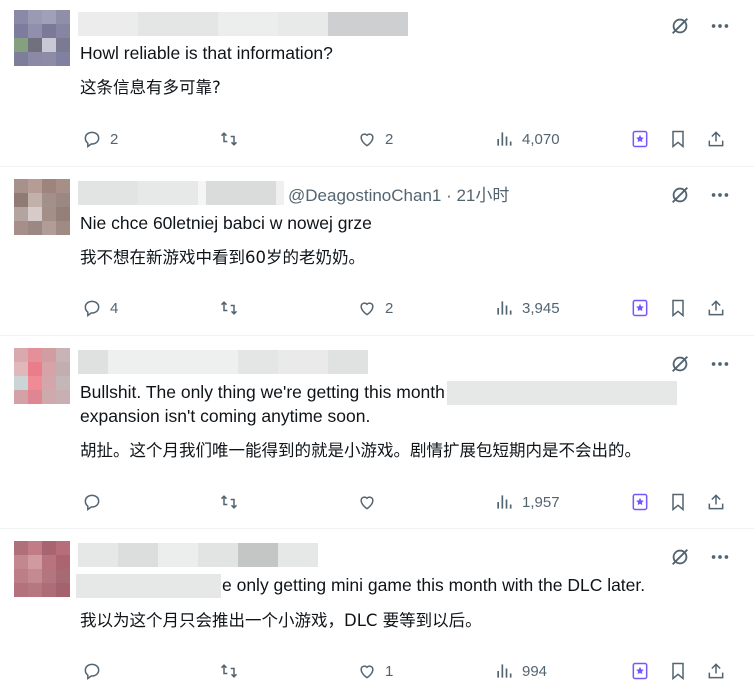 This screenshot has height=700, width=754. What do you see at coordinates (541, 139) in the screenshot?
I see `view-count: 4,070` at bounding box center [541, 139].